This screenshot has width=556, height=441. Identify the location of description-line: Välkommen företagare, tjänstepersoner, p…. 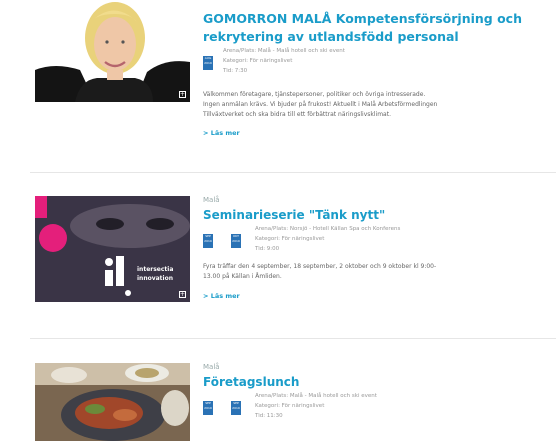
(314, 94).